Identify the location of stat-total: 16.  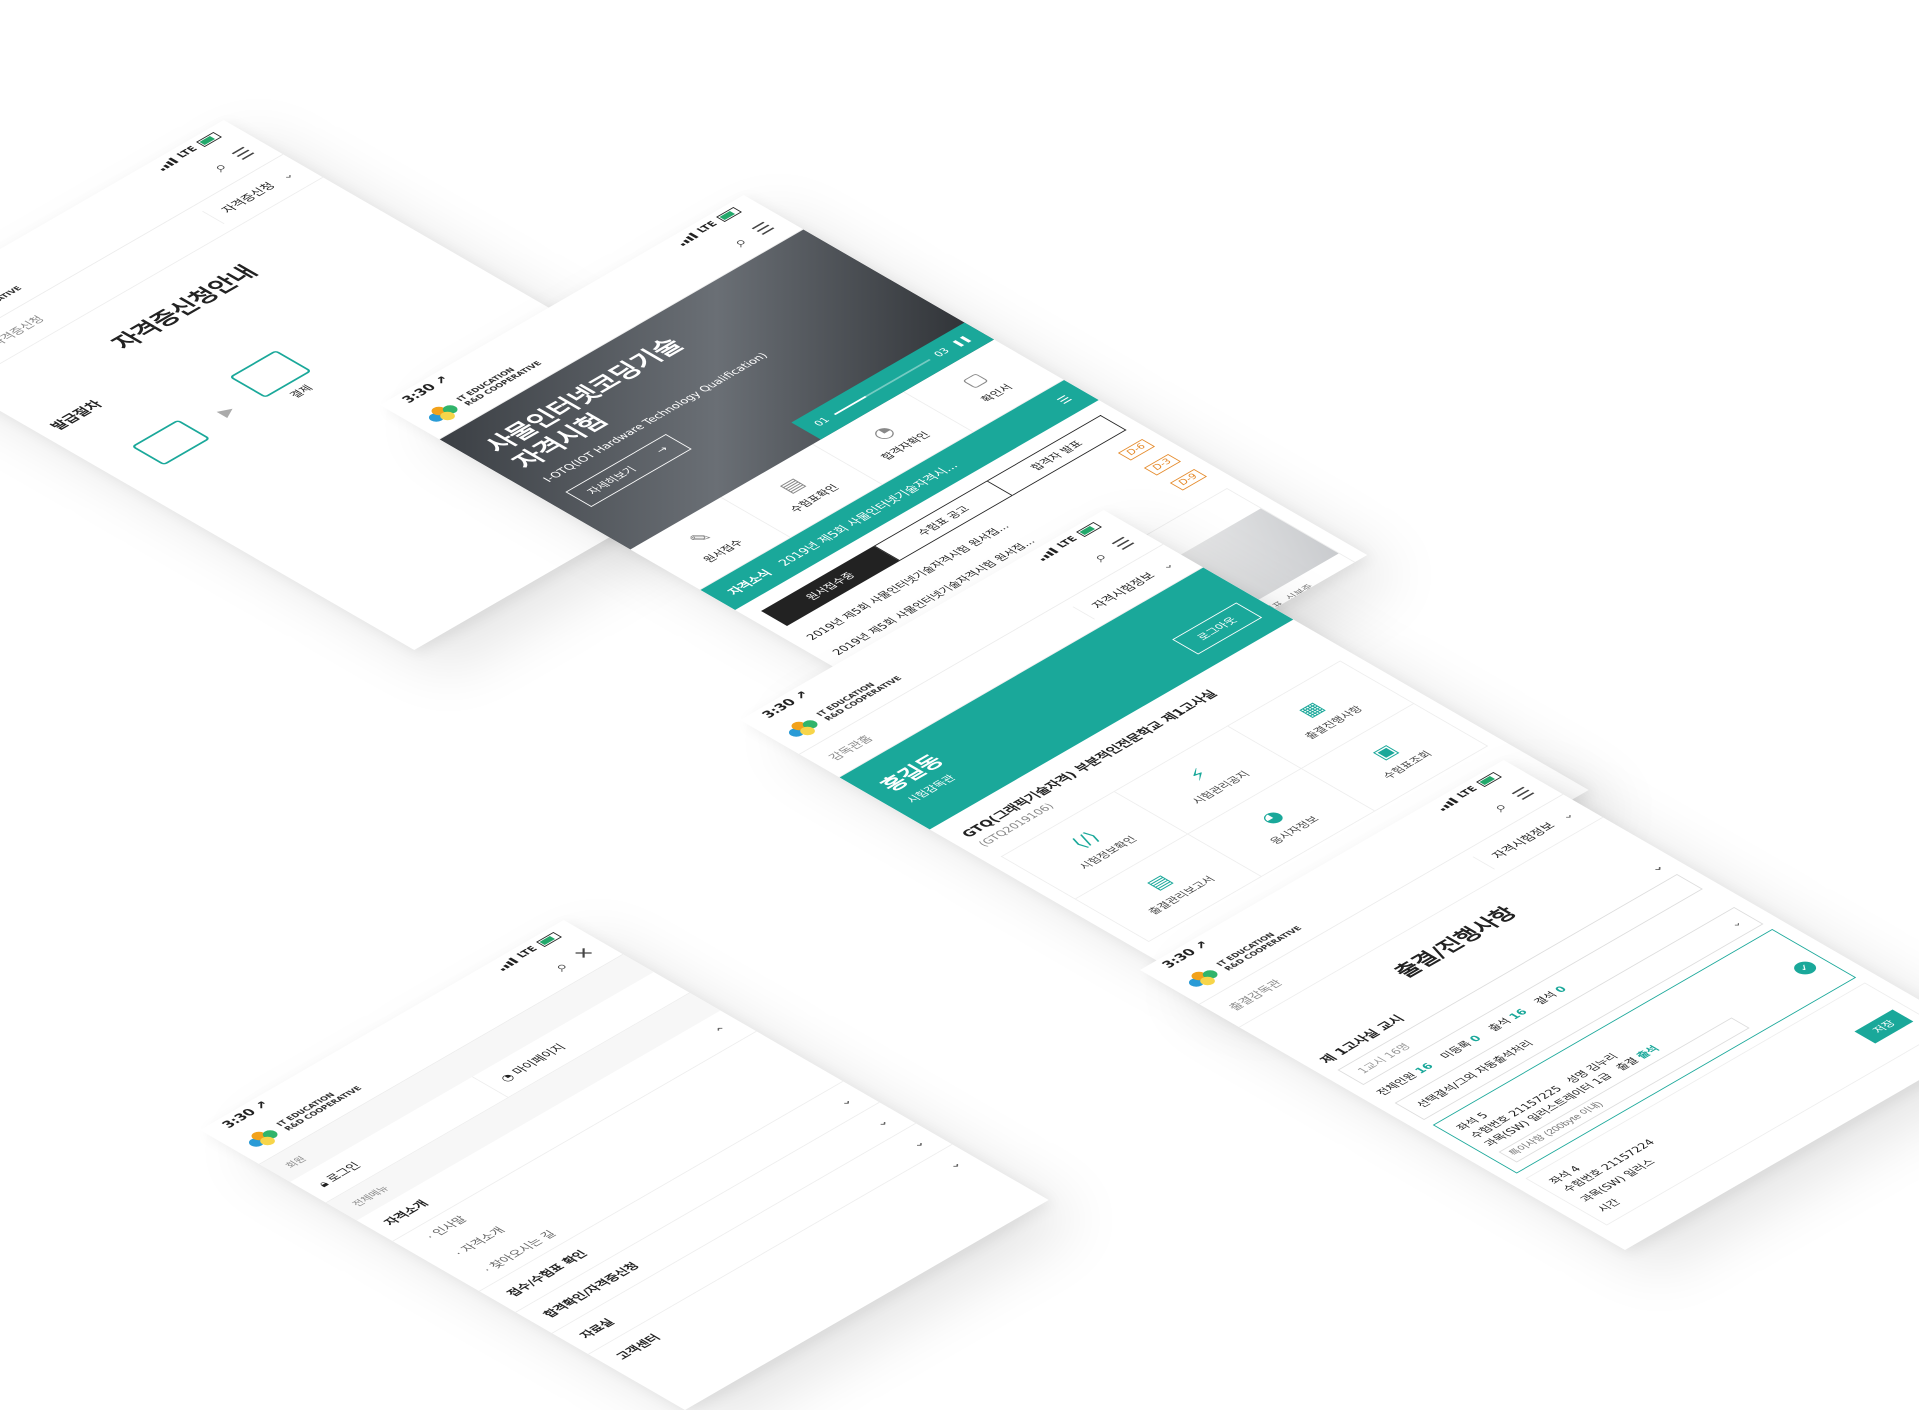
(1424, 1068).